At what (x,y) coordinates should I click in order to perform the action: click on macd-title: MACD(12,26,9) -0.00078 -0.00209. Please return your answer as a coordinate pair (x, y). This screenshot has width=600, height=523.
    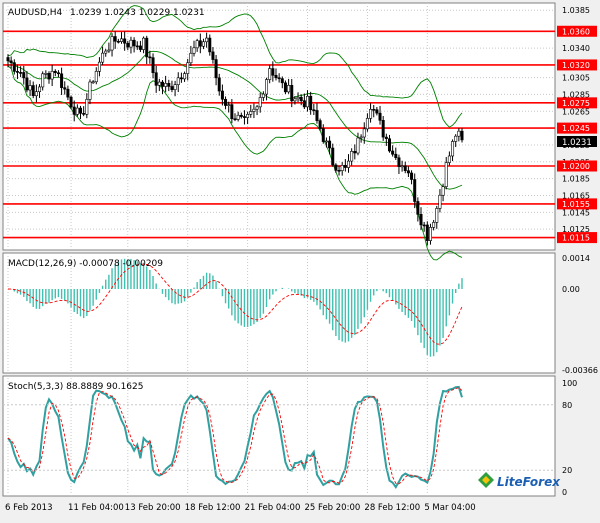
    Looking at the image, I should click on (85, 264).